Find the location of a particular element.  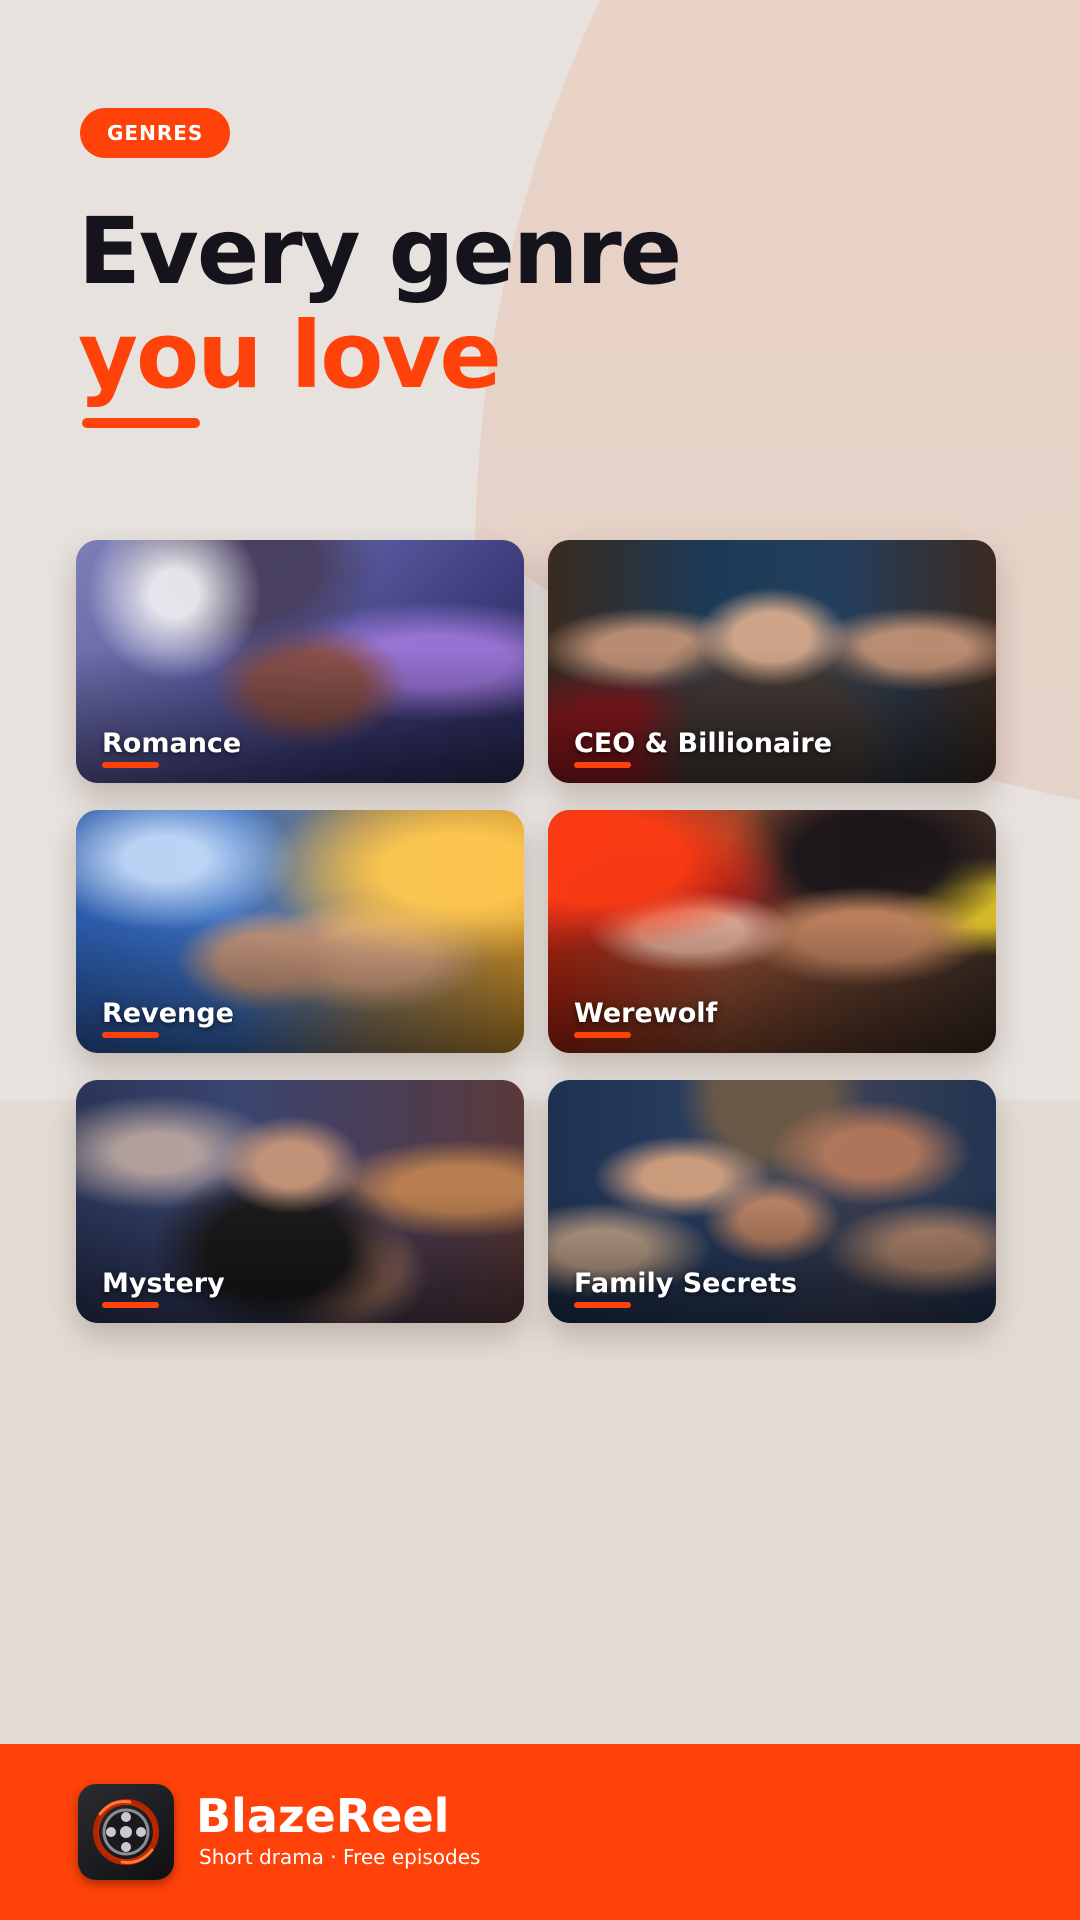

headline-line-2: you love is located at coordinates (290, 355).